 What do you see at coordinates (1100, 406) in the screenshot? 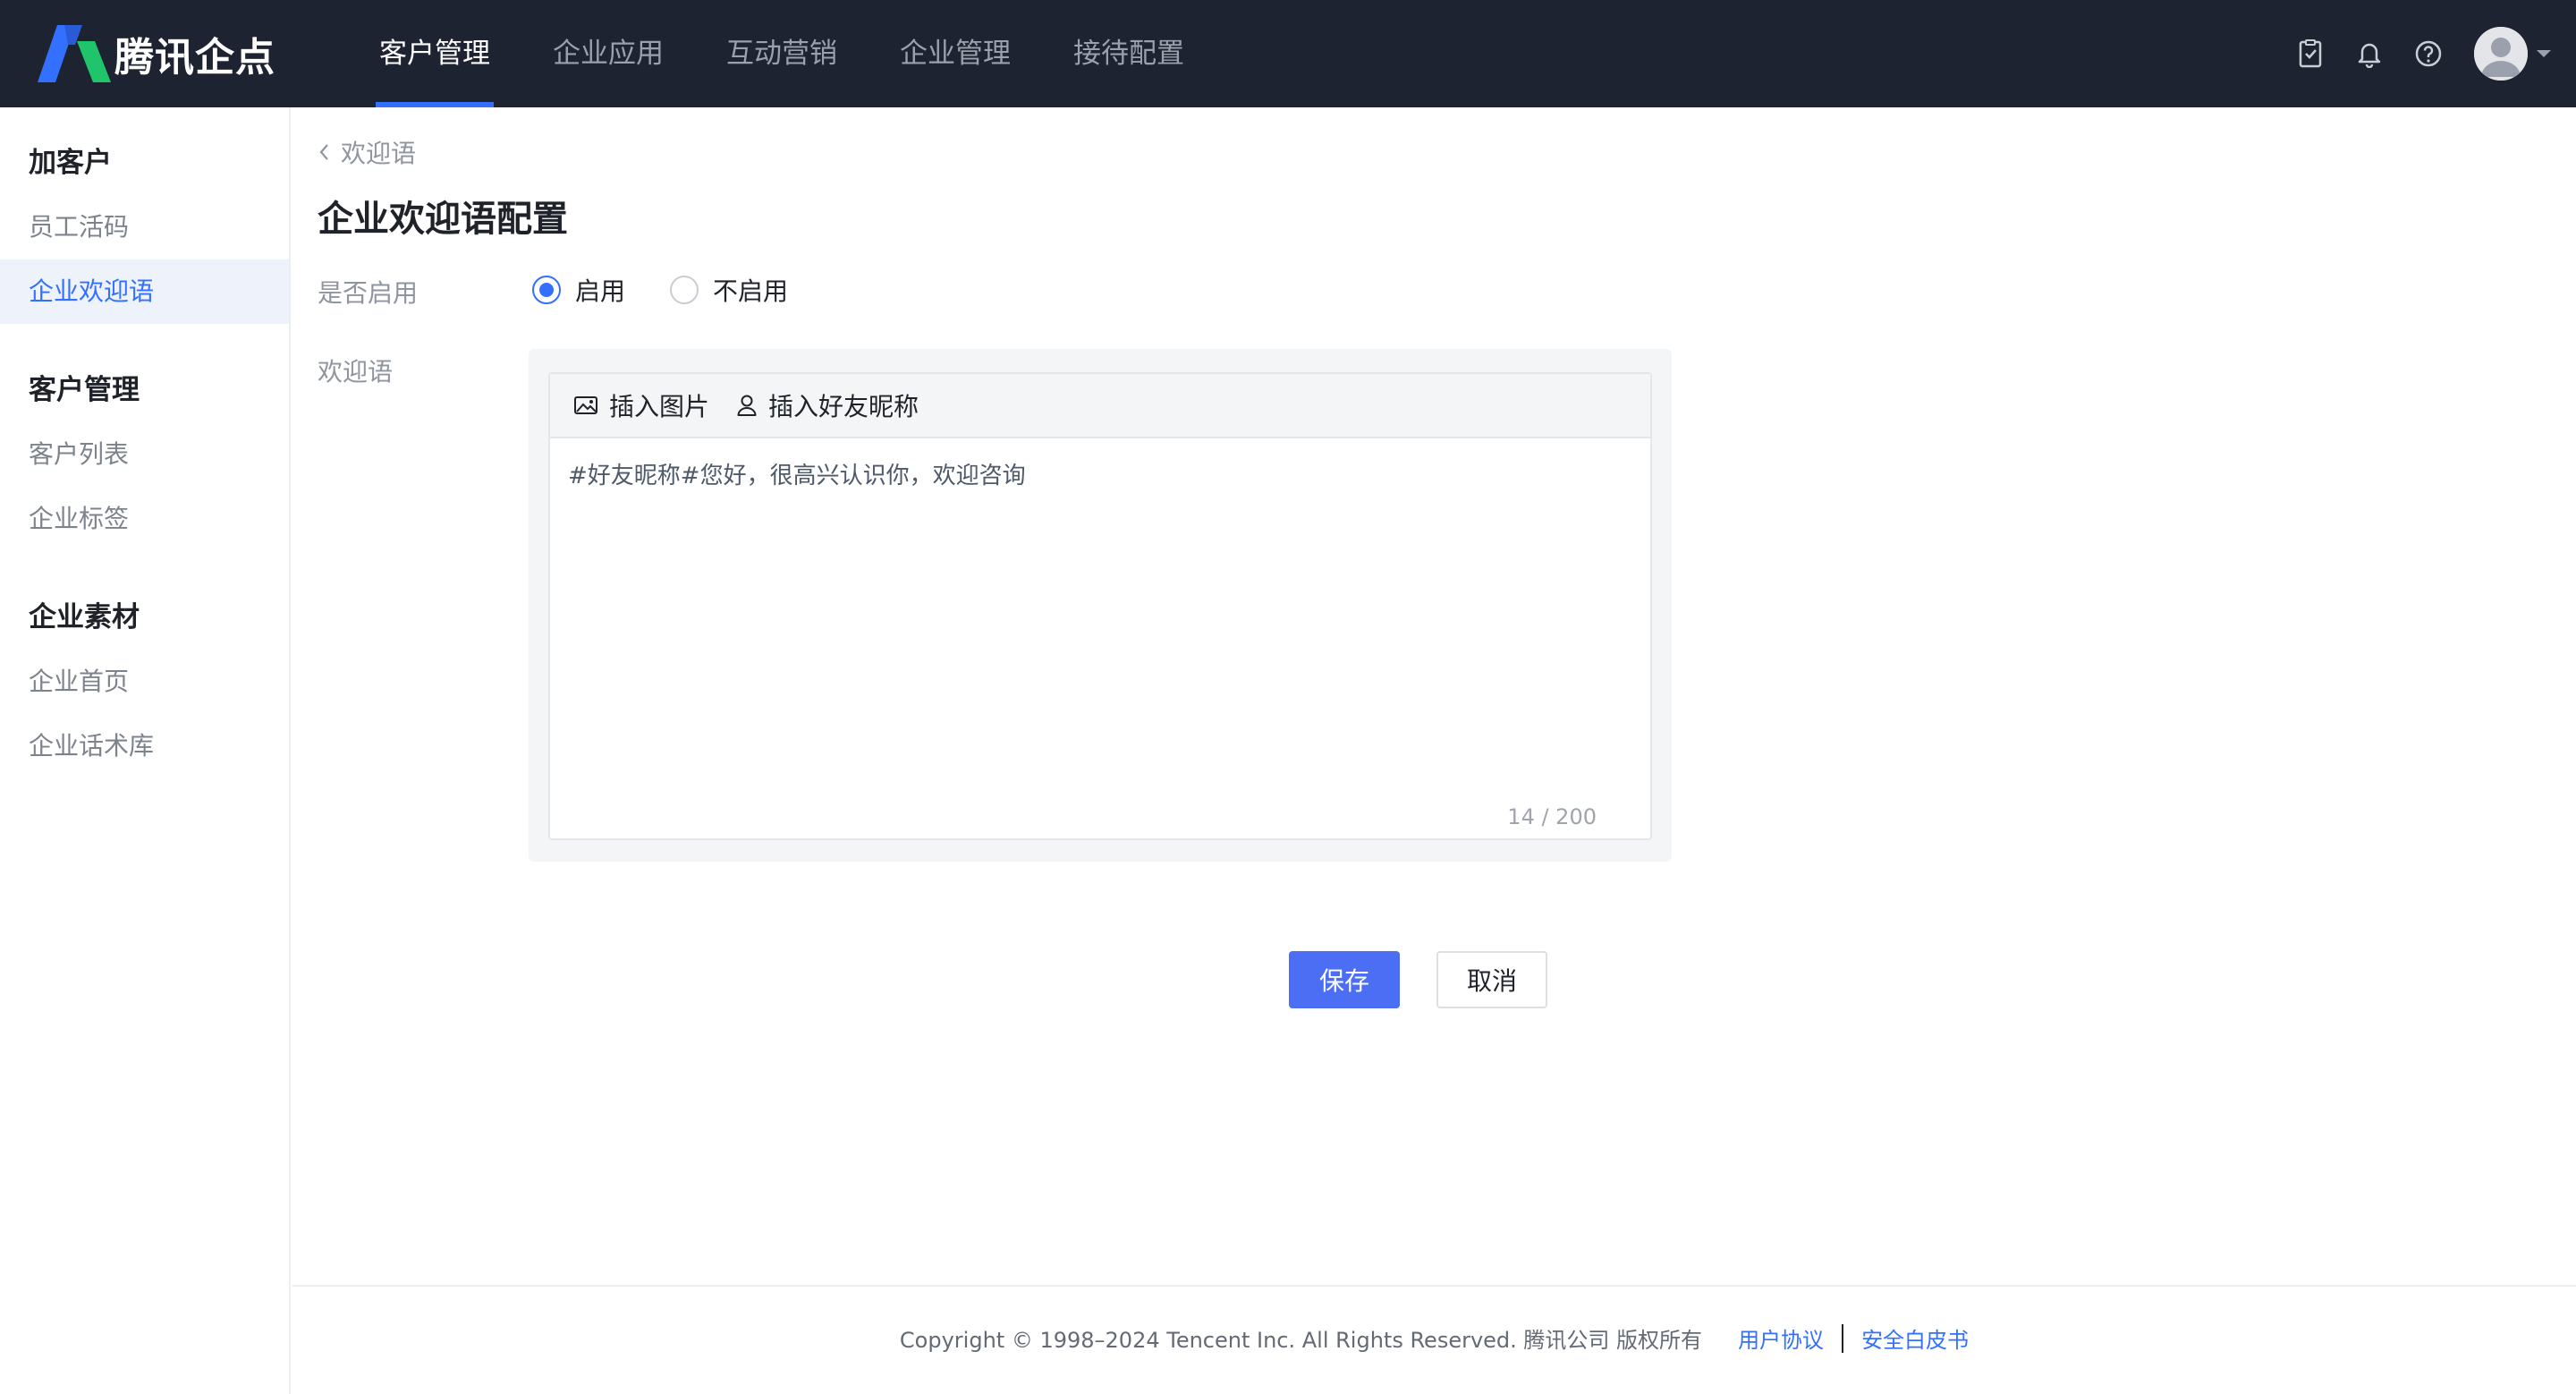
I see `editor-toolbar: 插入图片 插入好友昵称` at bounding box center [1100, 406].